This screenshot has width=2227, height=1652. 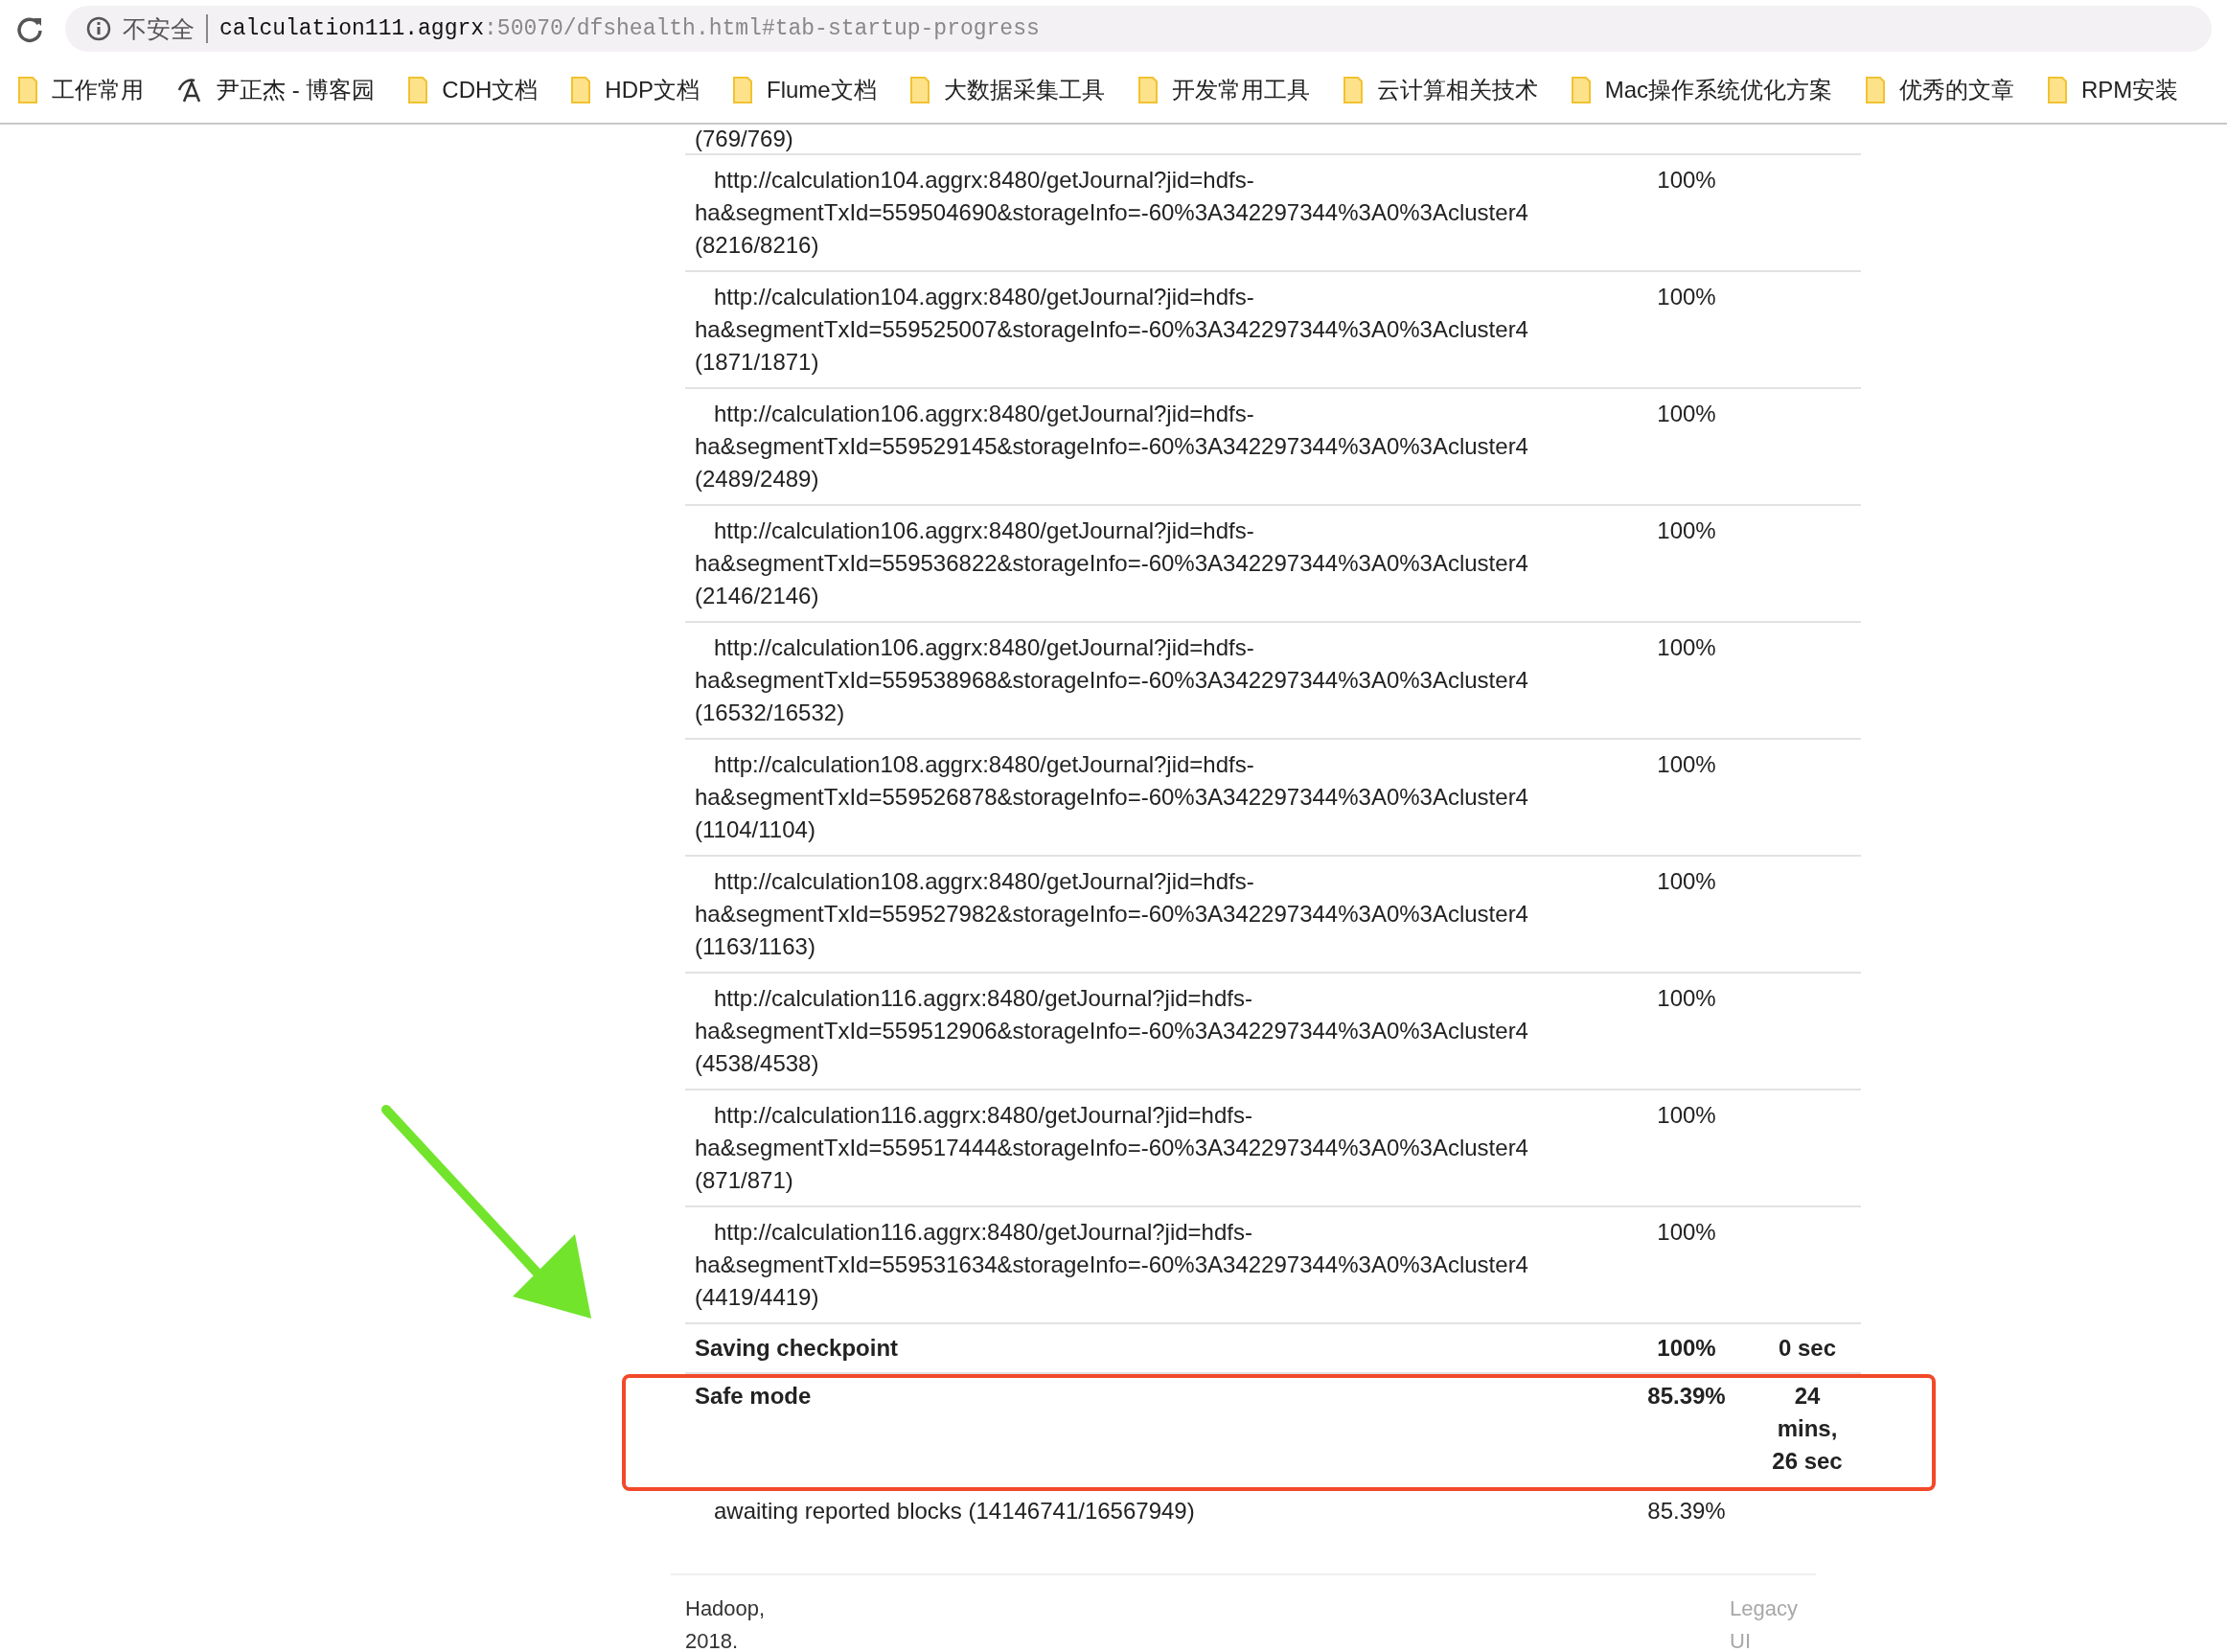 What do you see at coordinates (1112, 1248) in the screenshot?
I see `journal-url: http://calculation116.aggrx:8480/getJournal?jid=hdfs-ha&segmentTxId=559531634&storageInfo=-60%3A342297344%3A0%3Acluster4` at bounding box center [1112, 1248].